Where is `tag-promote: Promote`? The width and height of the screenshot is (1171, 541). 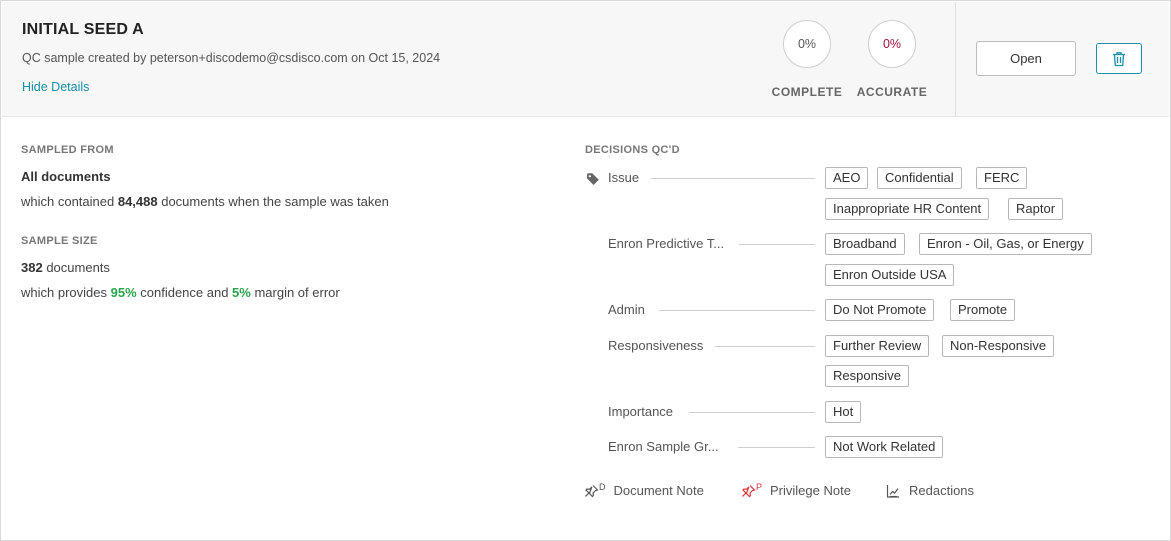
tag-promote: Promote is located at coordinates (983, 310).